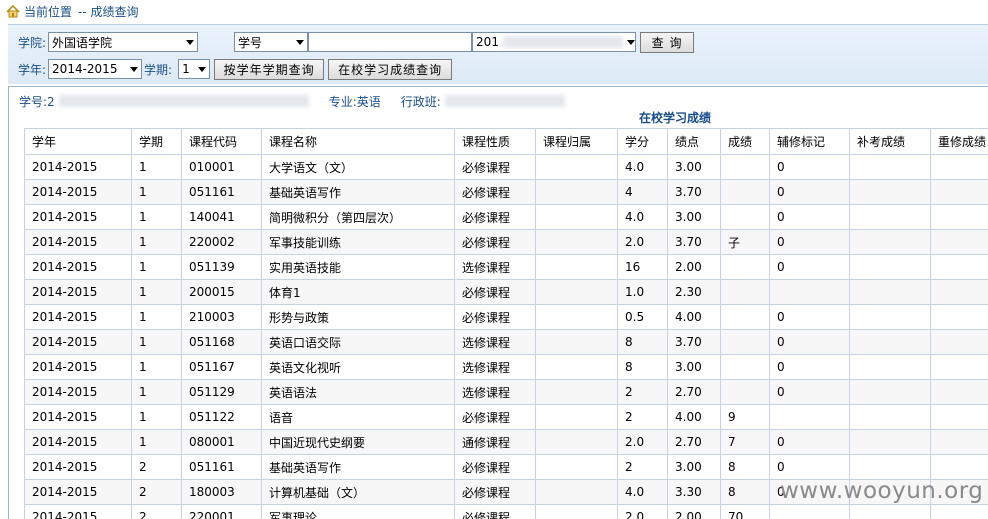  I want to click on col-header: 学分, so click(642, 141).